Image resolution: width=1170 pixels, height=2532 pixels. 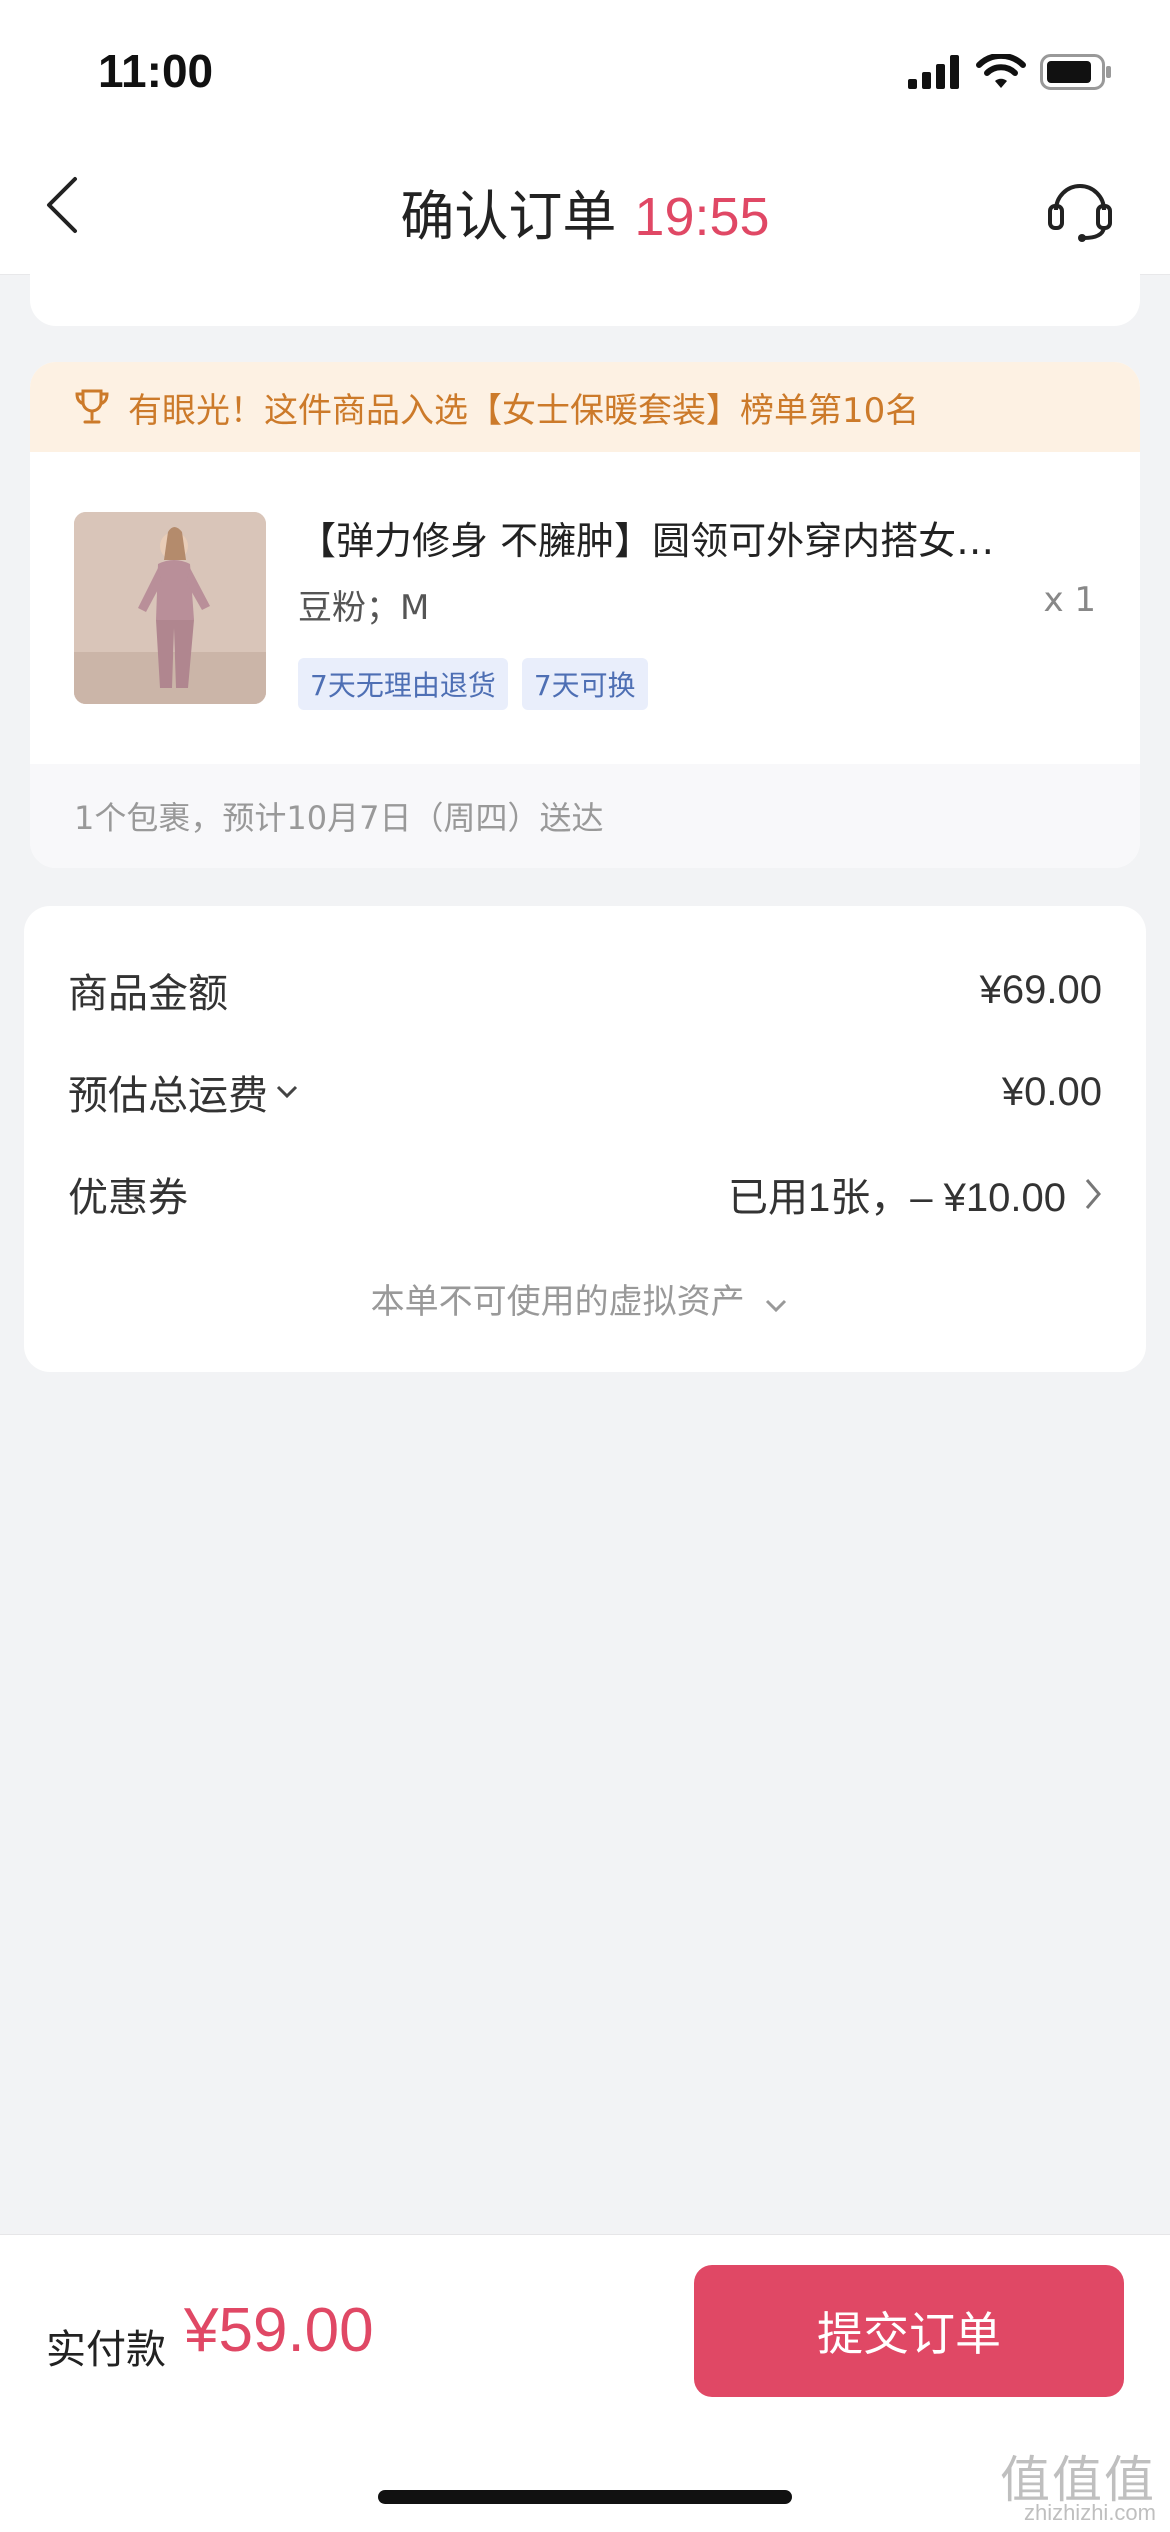 What do you see at coordinates (585, 1092) in the screenshot?
I see `shipping-row: 预估总运费 ¥0.00` at bounding box center [585, 1092].